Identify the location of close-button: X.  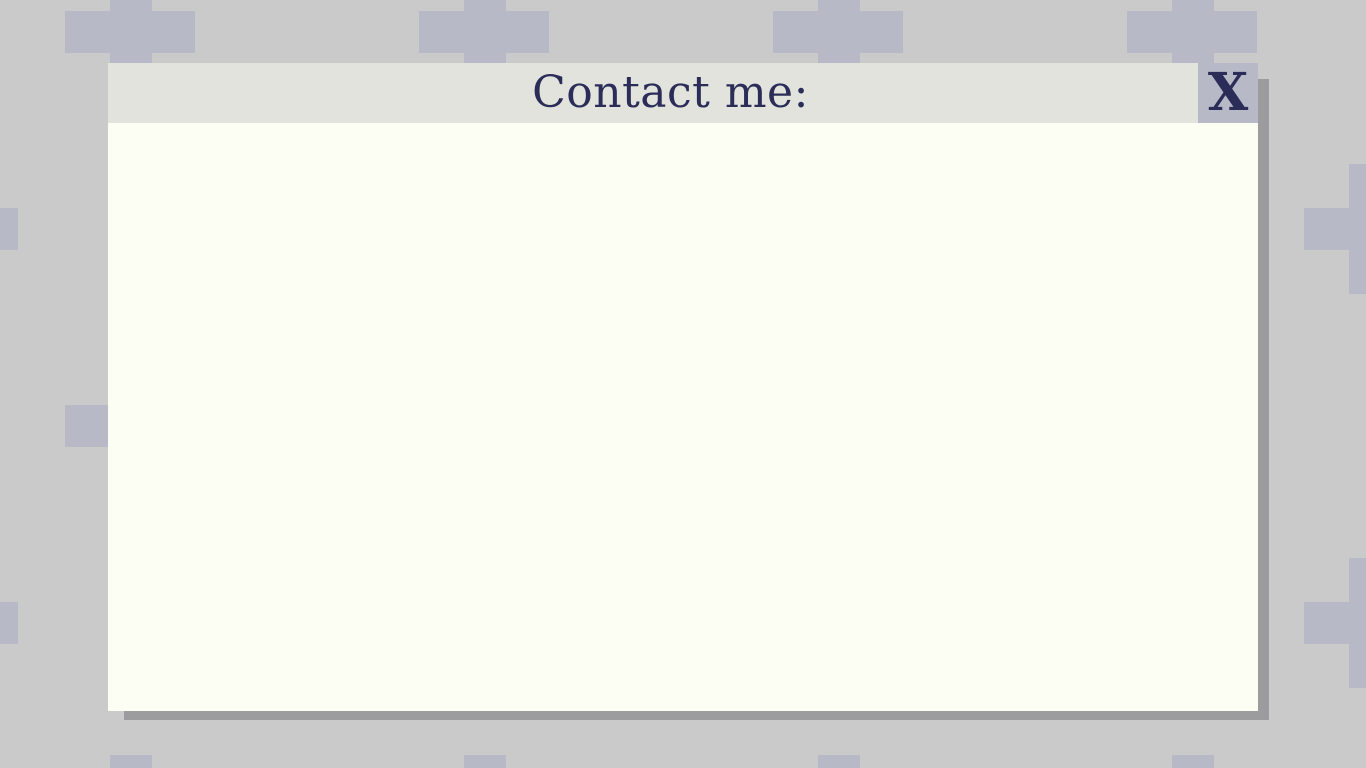
(1228, 93).